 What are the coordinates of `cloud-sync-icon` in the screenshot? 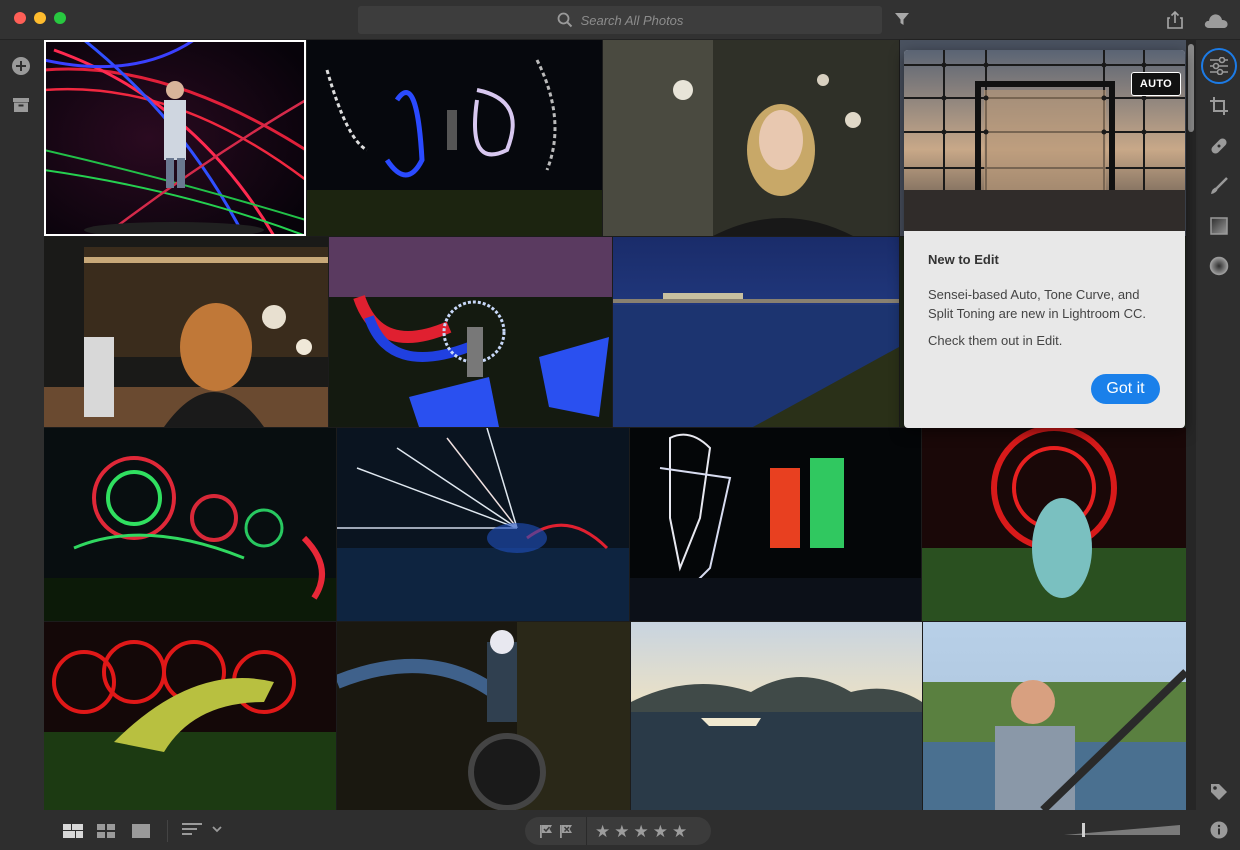 It's located at (1216, 22).